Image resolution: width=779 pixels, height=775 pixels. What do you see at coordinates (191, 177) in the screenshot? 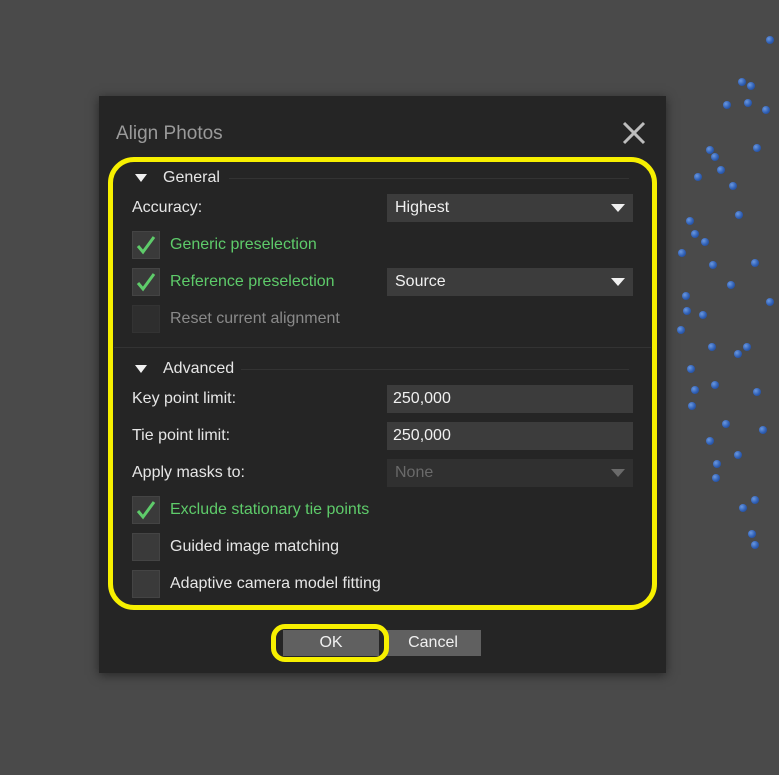
I see `general-header-label: General` at bounding box center [191, 177].